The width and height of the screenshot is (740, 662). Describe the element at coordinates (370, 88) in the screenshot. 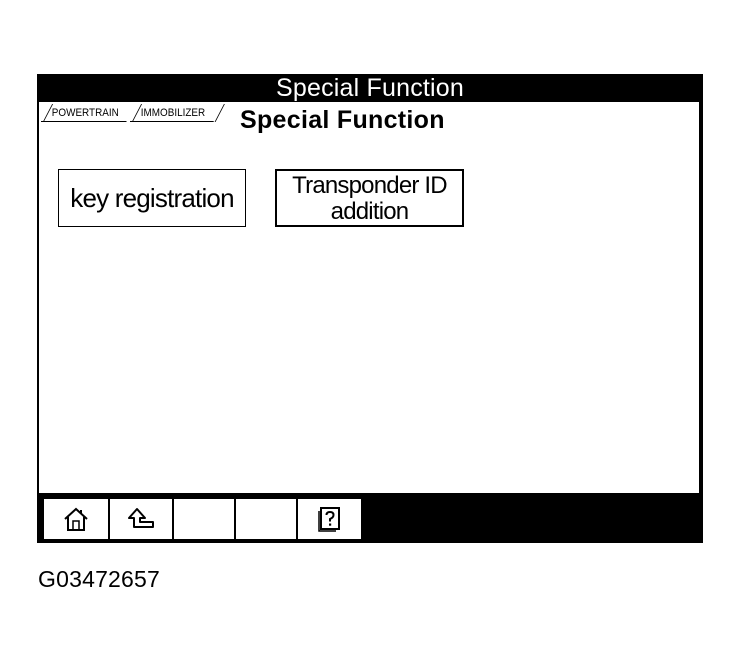

I see `window-title: Special Function` at that location.